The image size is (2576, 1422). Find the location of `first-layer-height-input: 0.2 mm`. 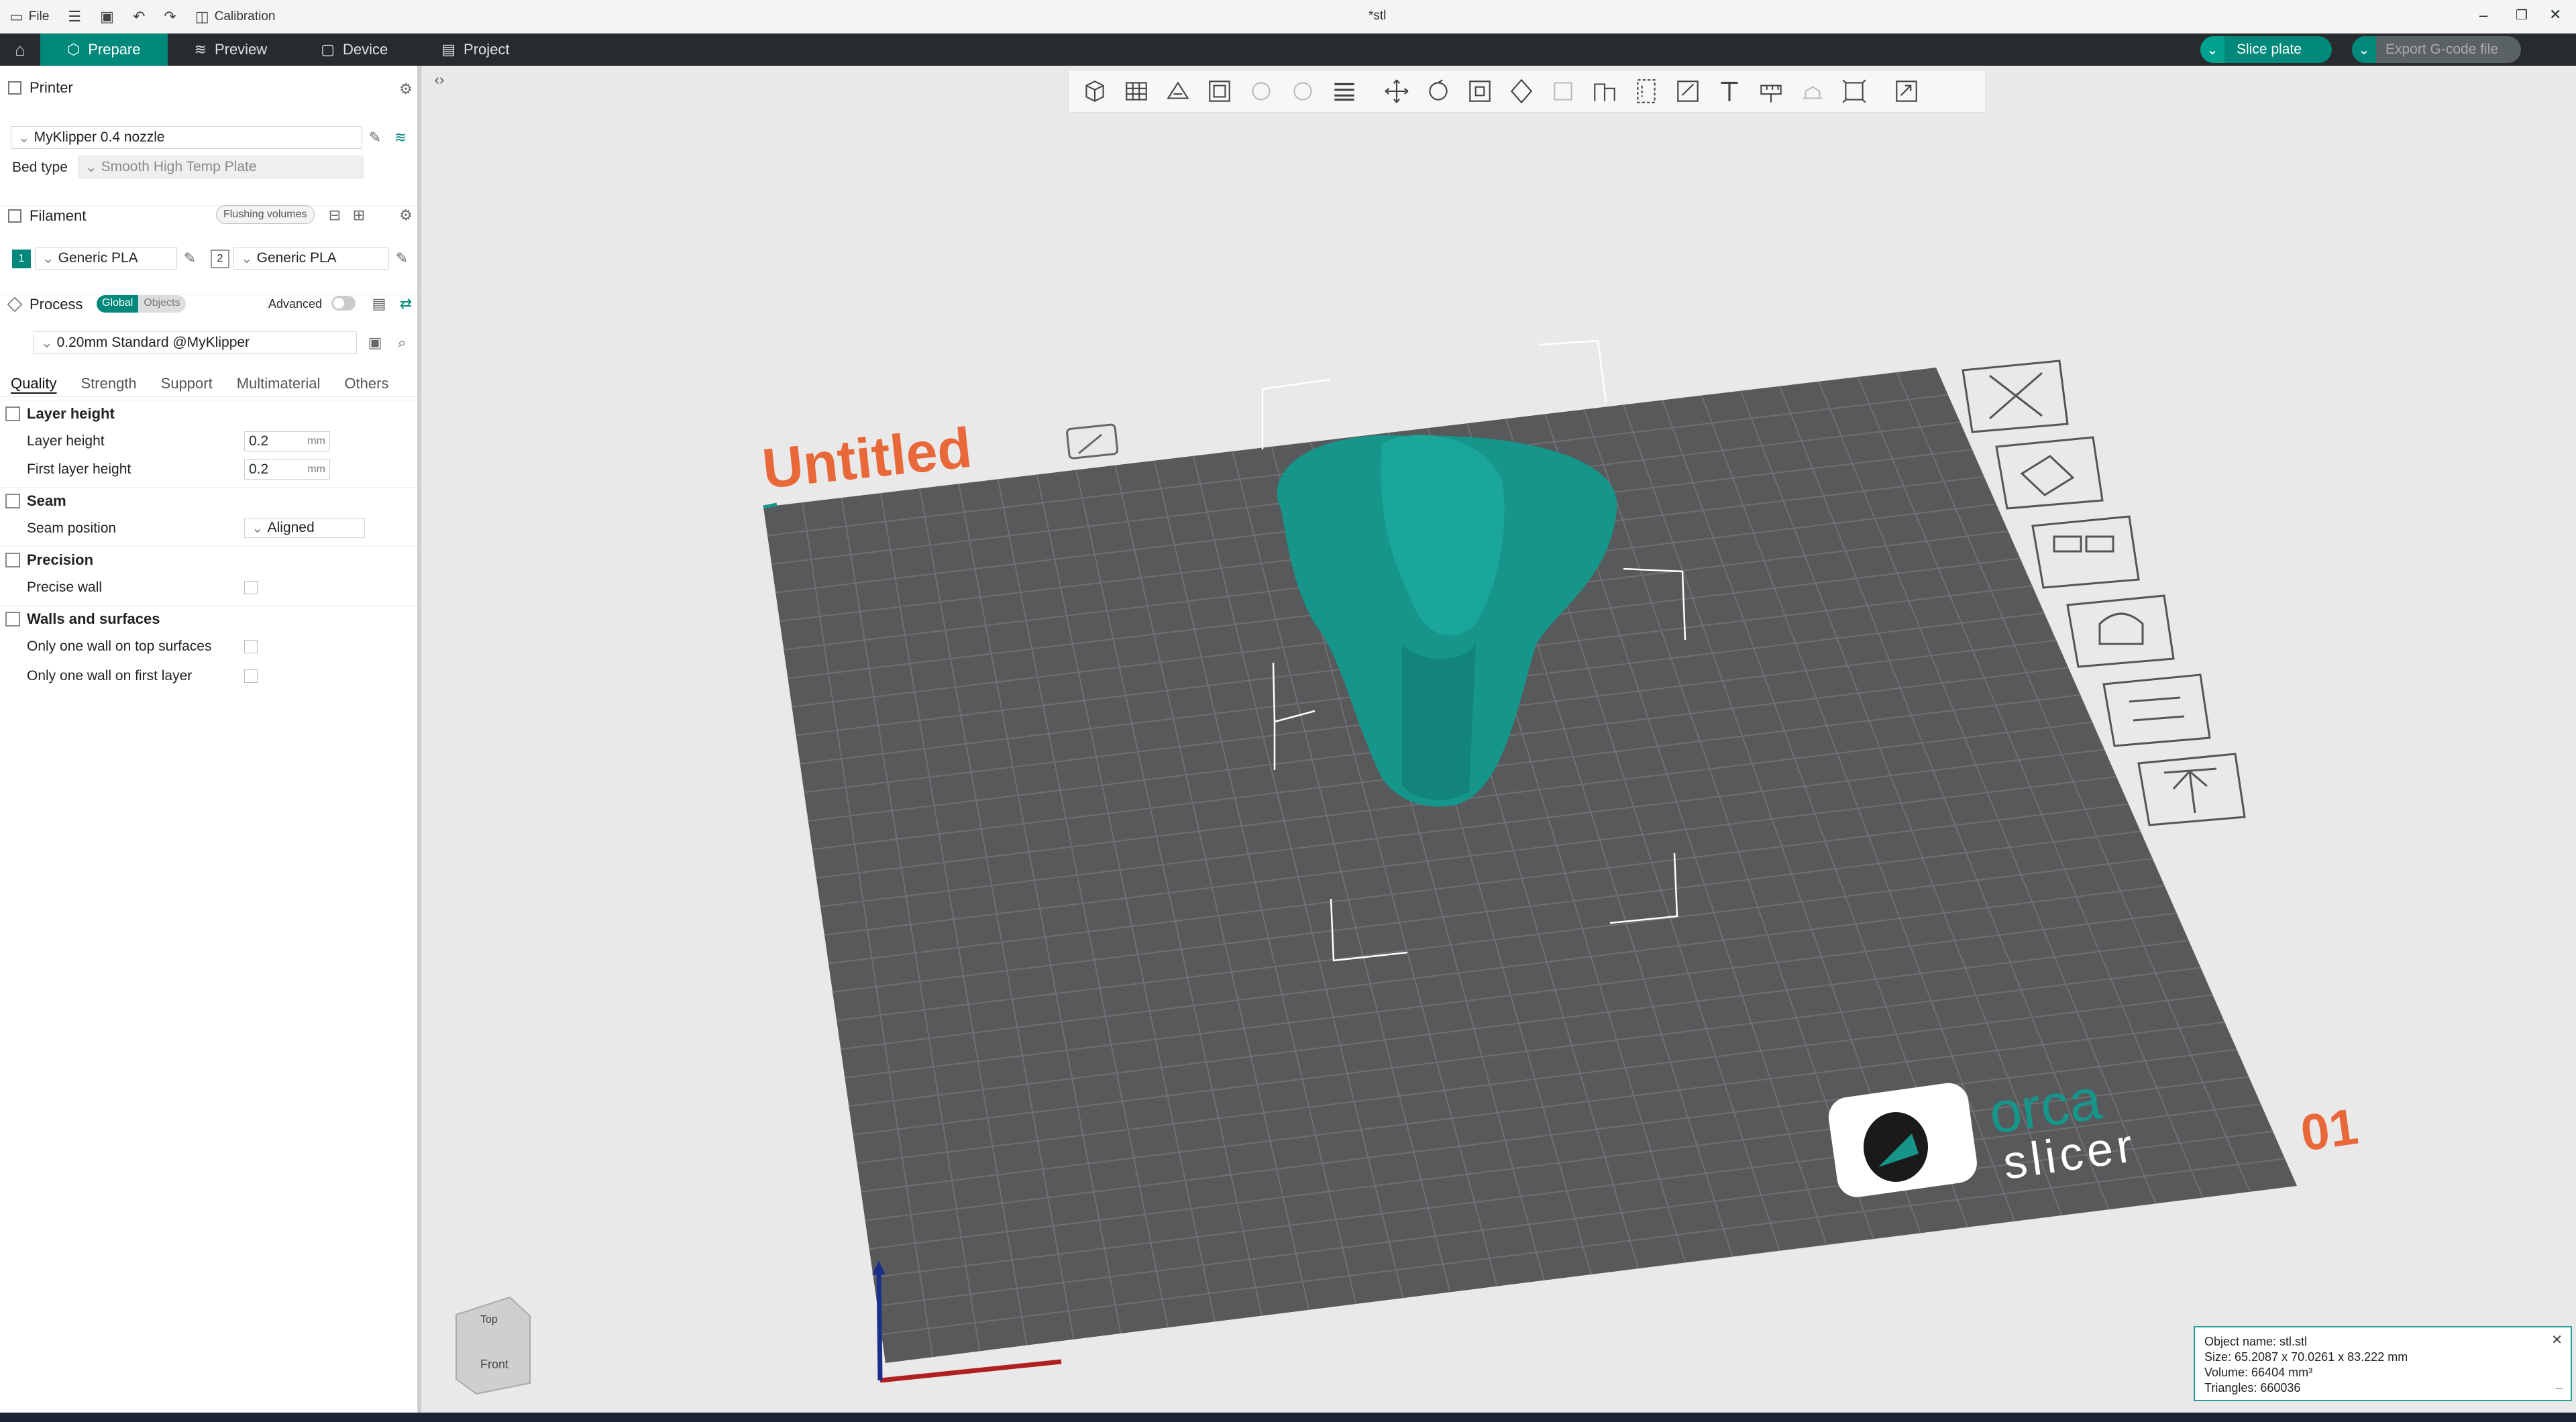

first-layer-height-input: 0.2 mm is located at coordinates (287, 469).